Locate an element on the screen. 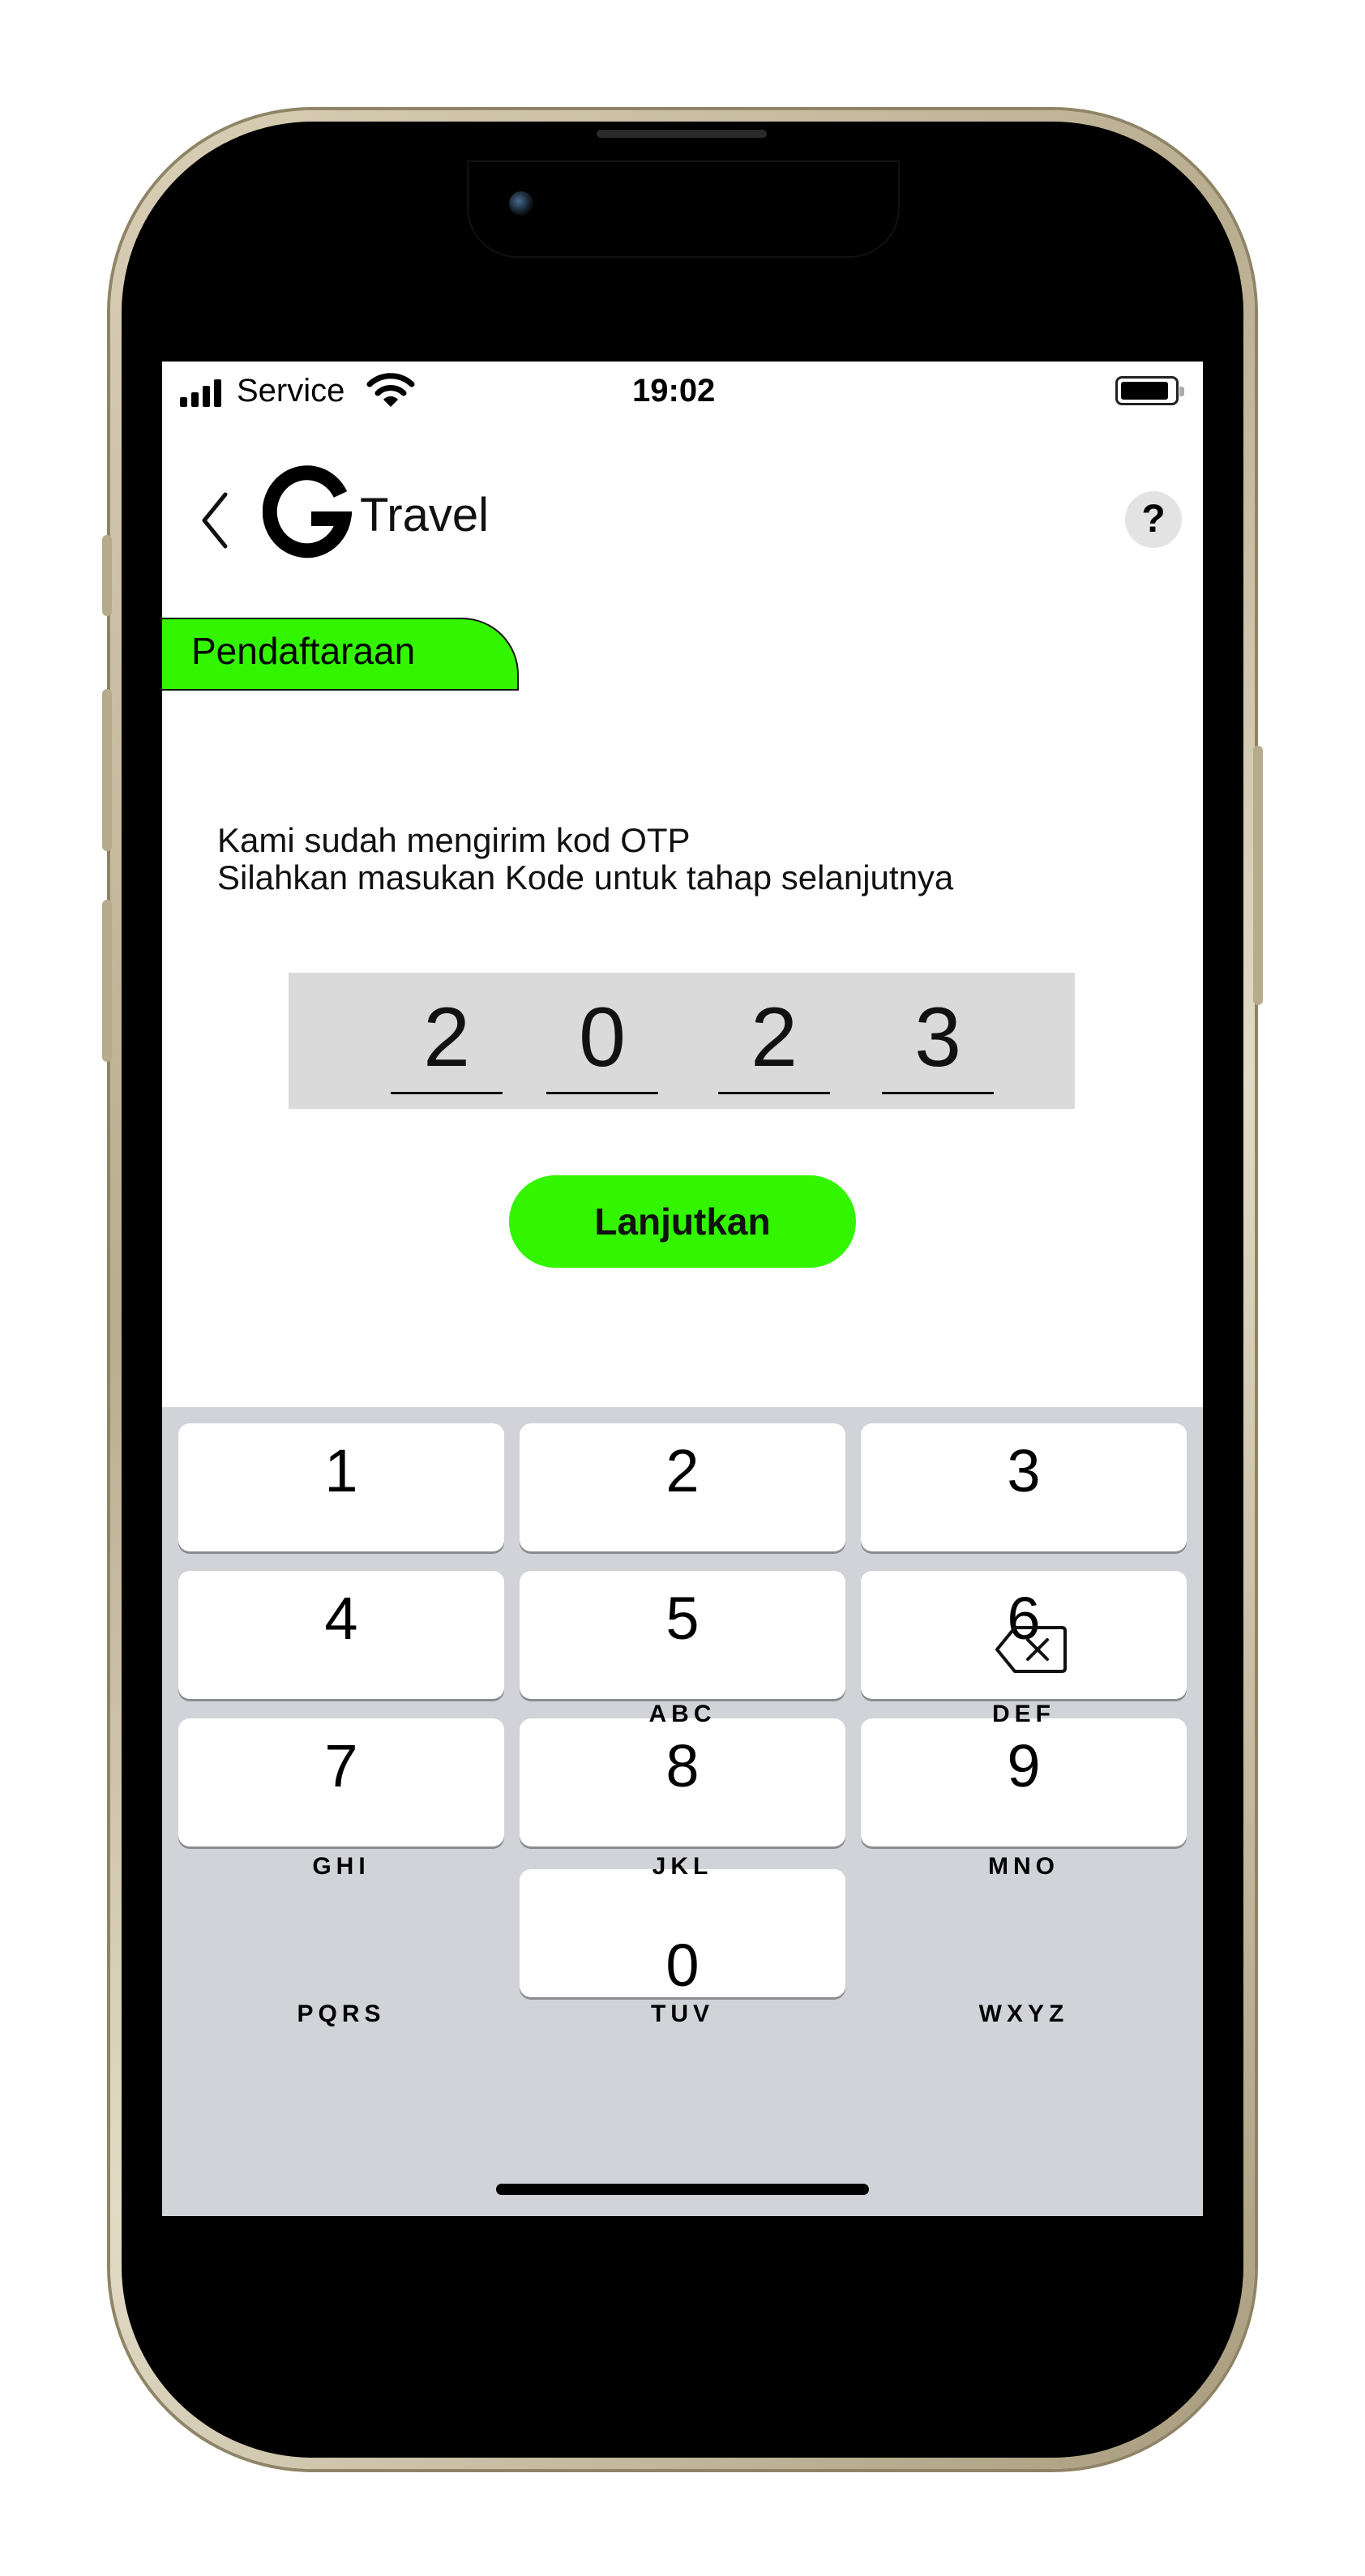  front-camera is located at coordinates (521, 203).